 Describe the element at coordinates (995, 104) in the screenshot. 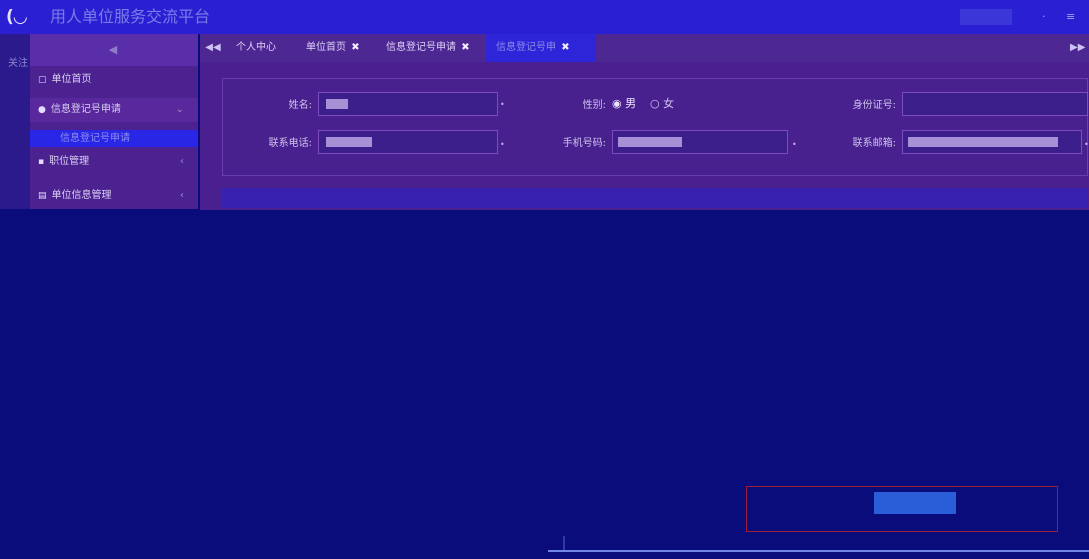

I see `id-number-input` at that location.